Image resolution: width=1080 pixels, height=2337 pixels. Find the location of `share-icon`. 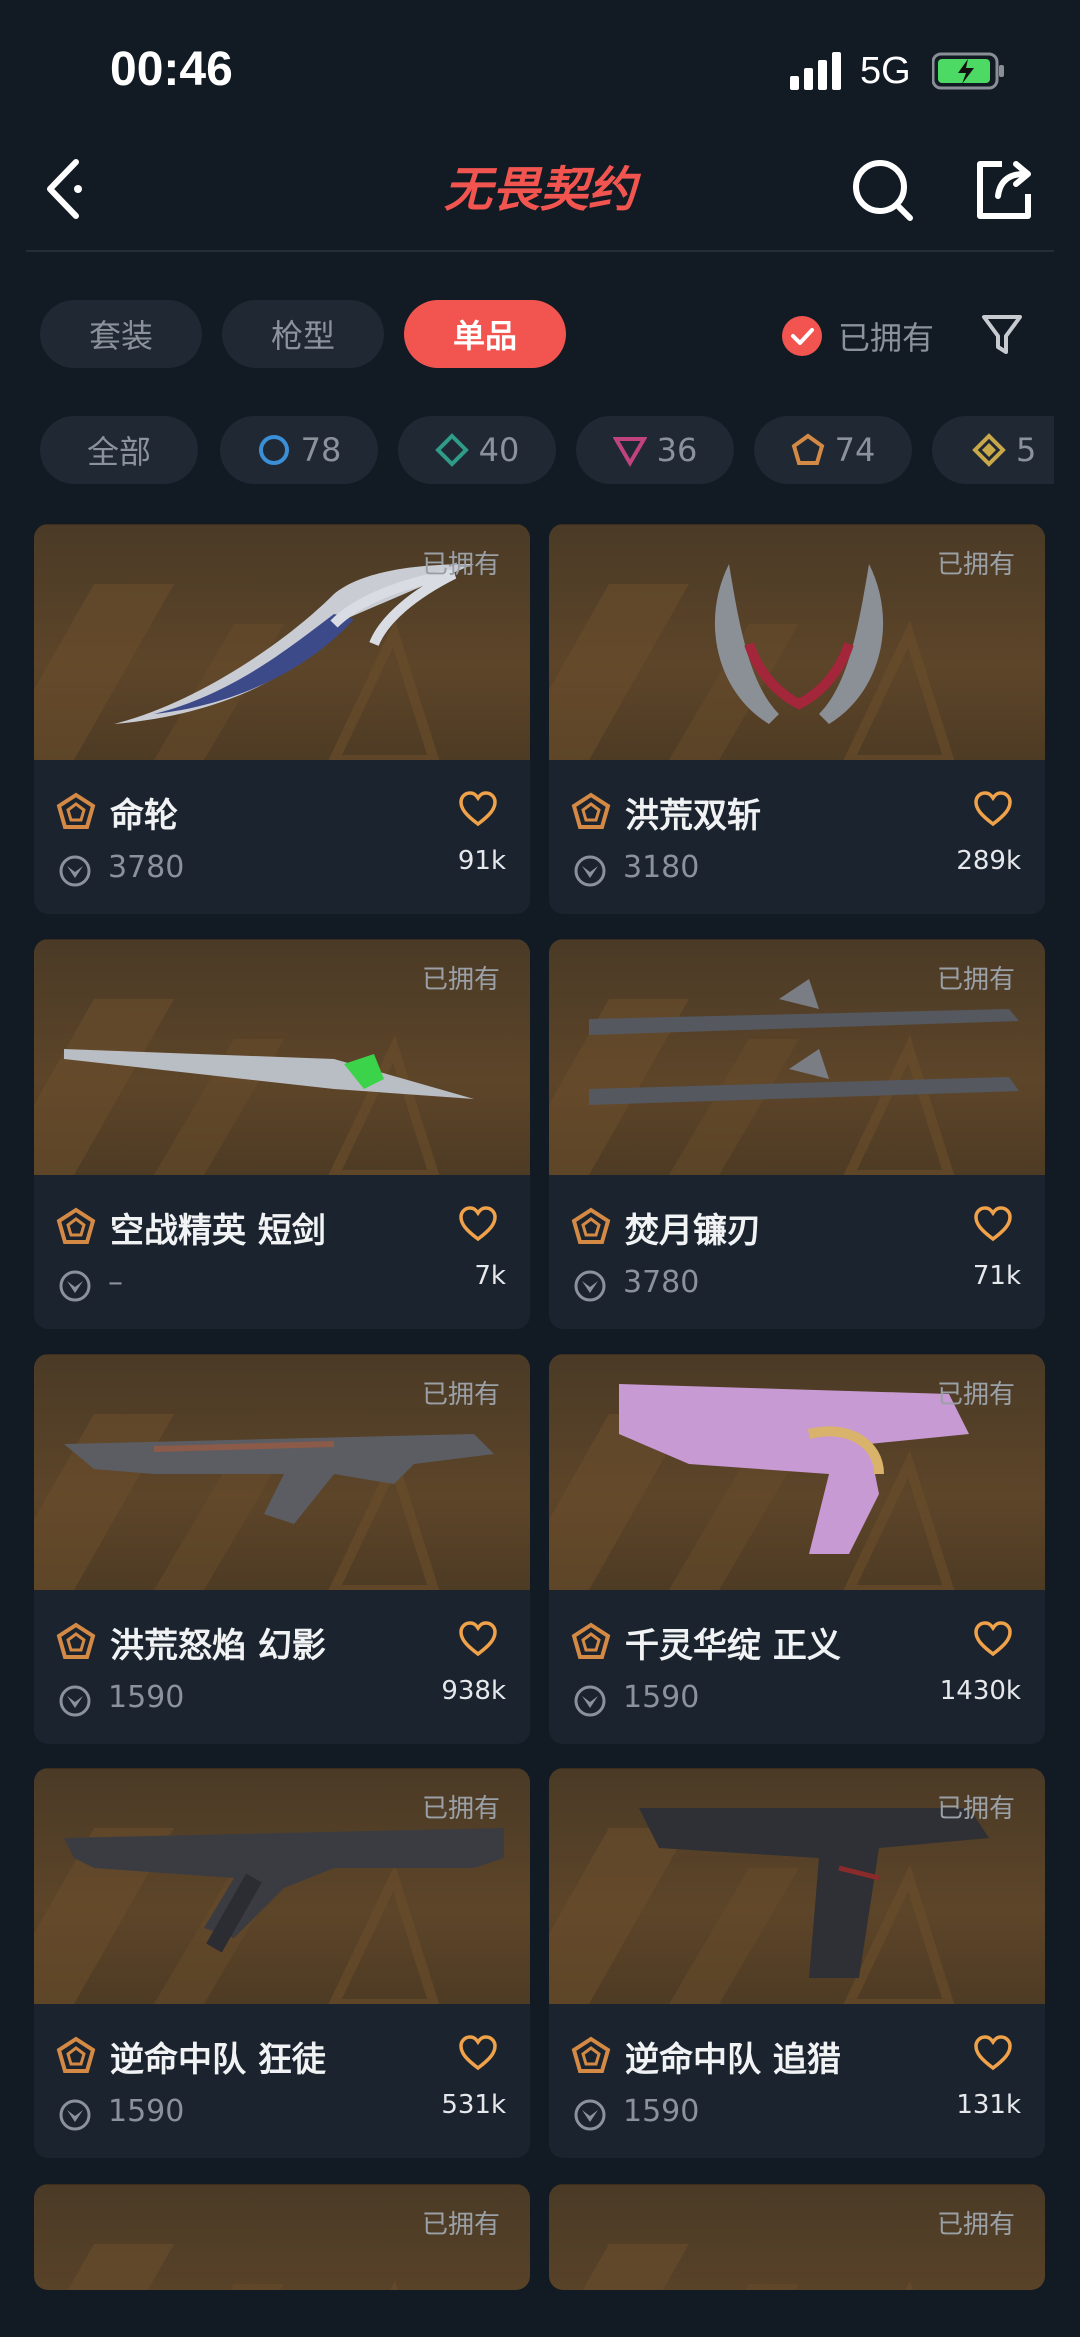

share-icon is located at coordinates (1003, 189).